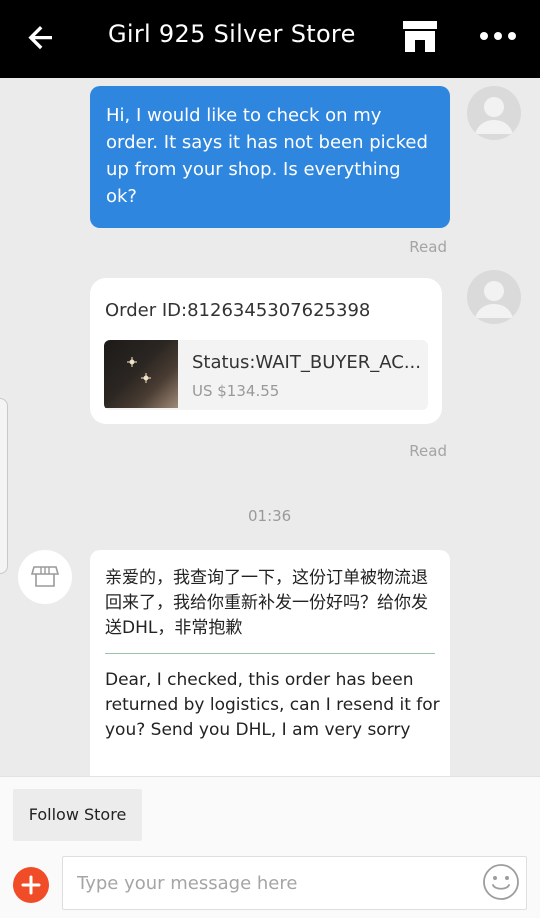 The height and width of the screenshot is (918, 540). I want to click on arrow-left-icon, so click(40, 38).